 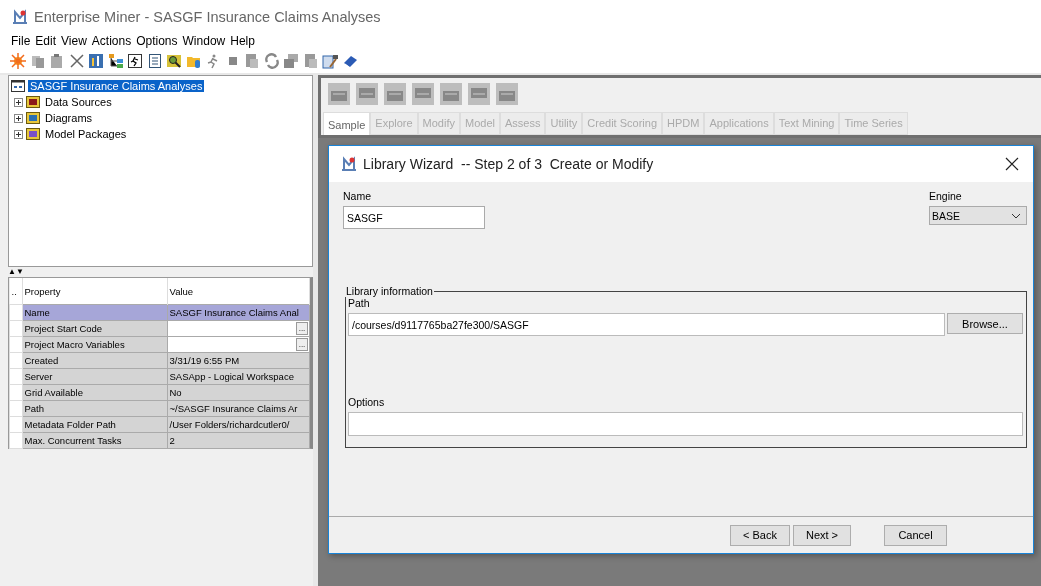 What do you see at coordinates (135, 61) in the screenshot?
I see `runner-doc-icon` at bounding box center [135, 61].